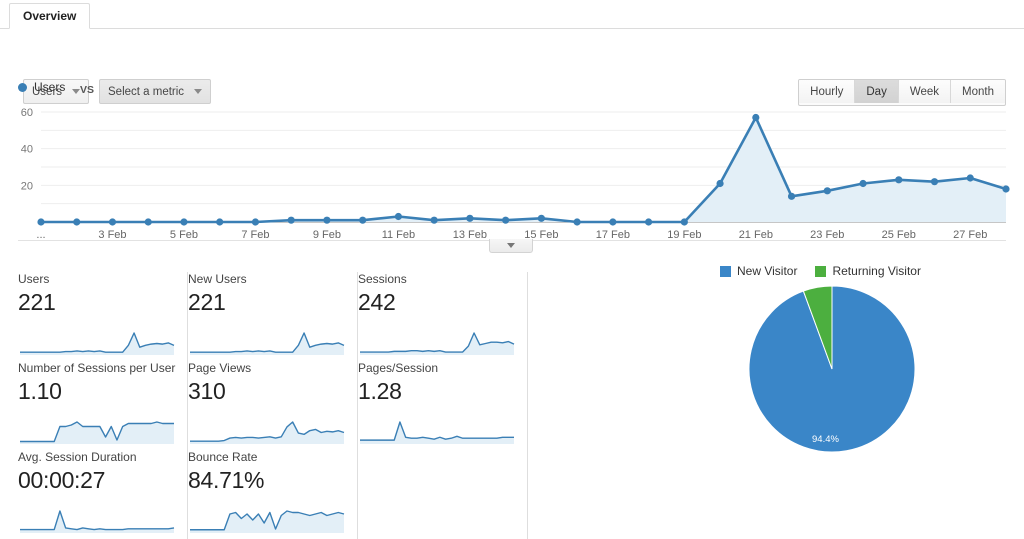 The height and width of the screenshot is (539, 1024). Describe the element at coordinates (832, 369) in the screenshot. I see `visitor-type-pie-svg` at that location.